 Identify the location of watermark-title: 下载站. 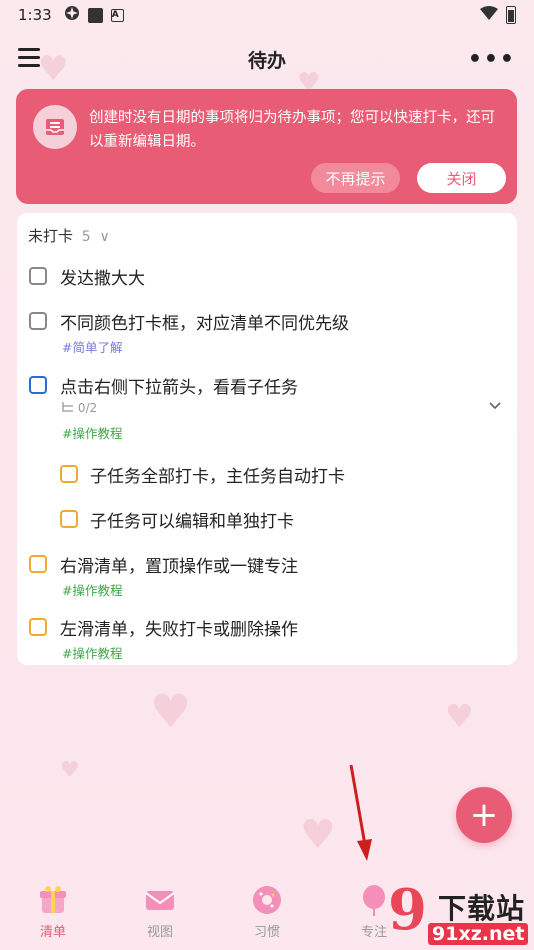
(482, 908).